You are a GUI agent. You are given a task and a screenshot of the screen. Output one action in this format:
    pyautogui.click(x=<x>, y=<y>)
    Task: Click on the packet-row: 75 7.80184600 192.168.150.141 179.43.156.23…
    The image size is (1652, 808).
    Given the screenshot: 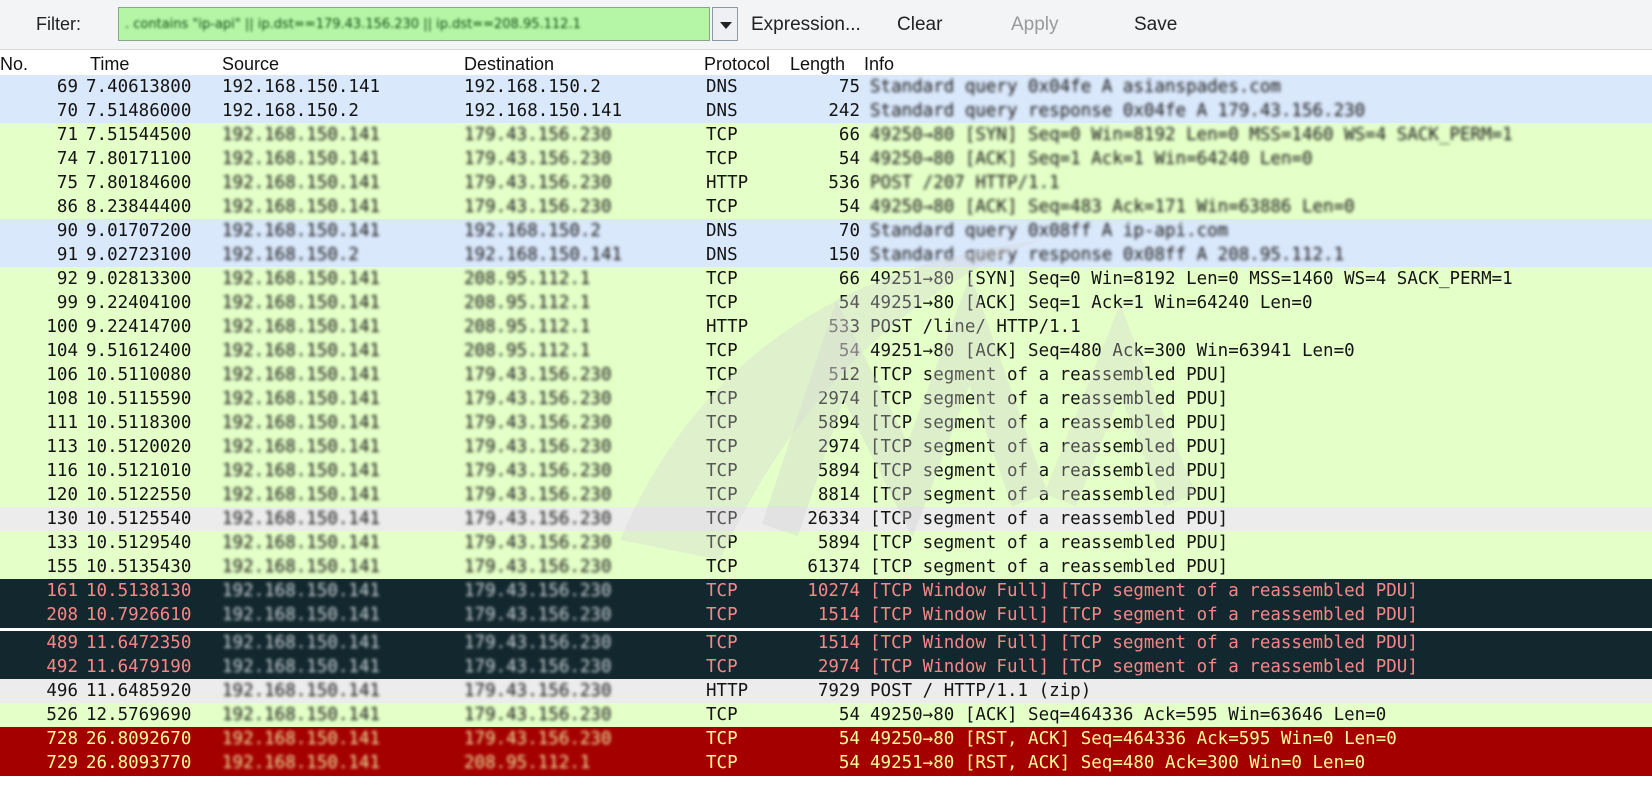 What is the action you would take?
    pyautogui.click(x=826, y=183)
    